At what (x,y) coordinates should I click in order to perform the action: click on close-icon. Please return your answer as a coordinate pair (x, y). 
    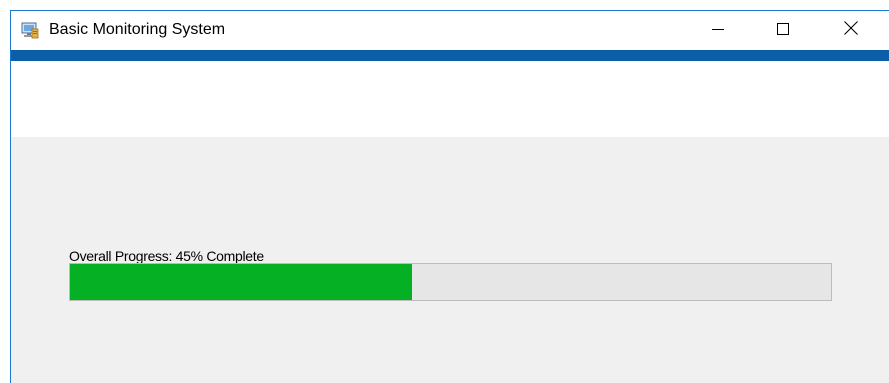
    Looking at the image, I should click on (851, 30).